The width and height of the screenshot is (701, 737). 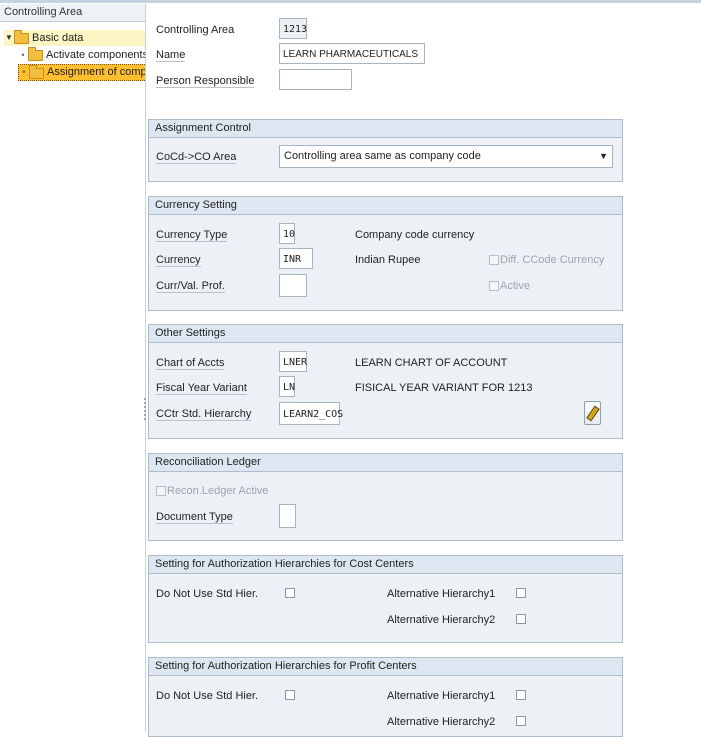 What do you see at coordinates (190, 363) in the screenshot?
I see `chart-of-accts-label: Chart of Accts` at bounding box center [190, 363].